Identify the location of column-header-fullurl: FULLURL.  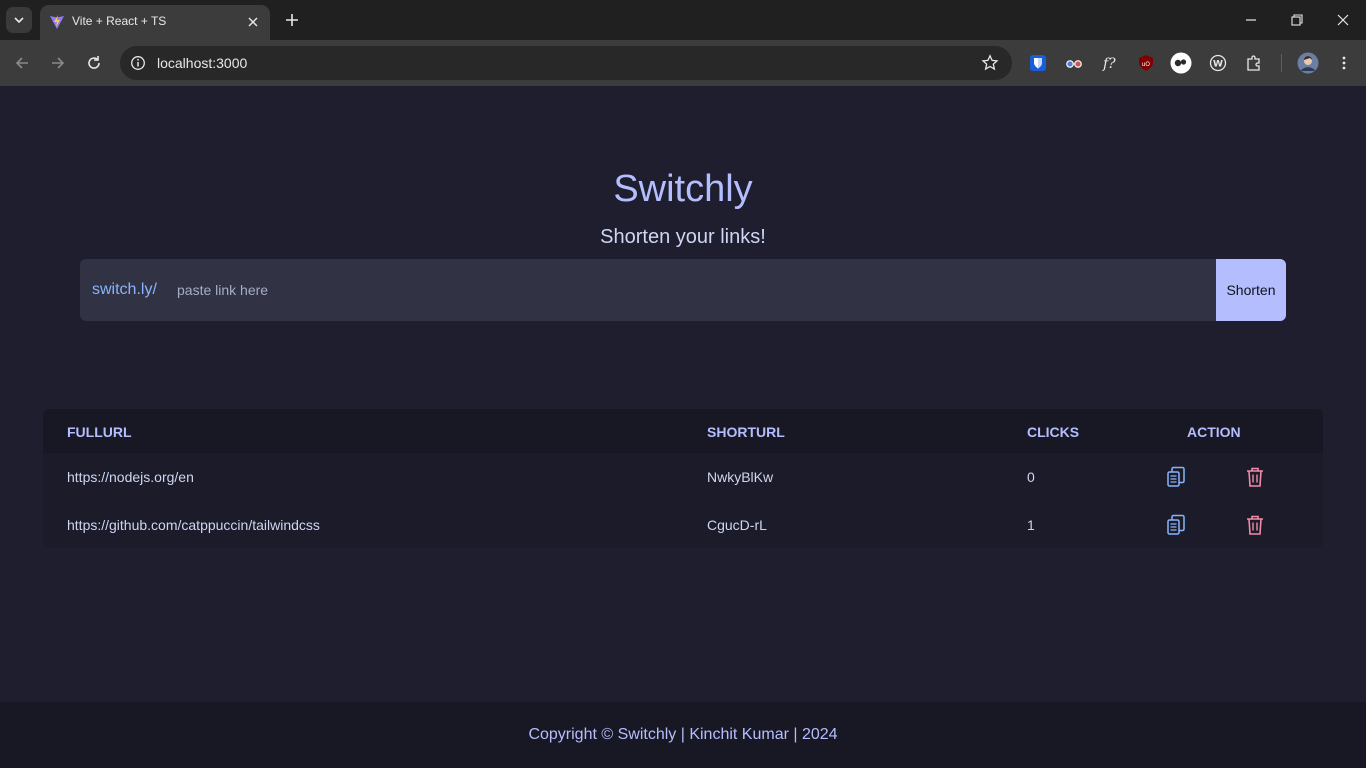
(99, 432).